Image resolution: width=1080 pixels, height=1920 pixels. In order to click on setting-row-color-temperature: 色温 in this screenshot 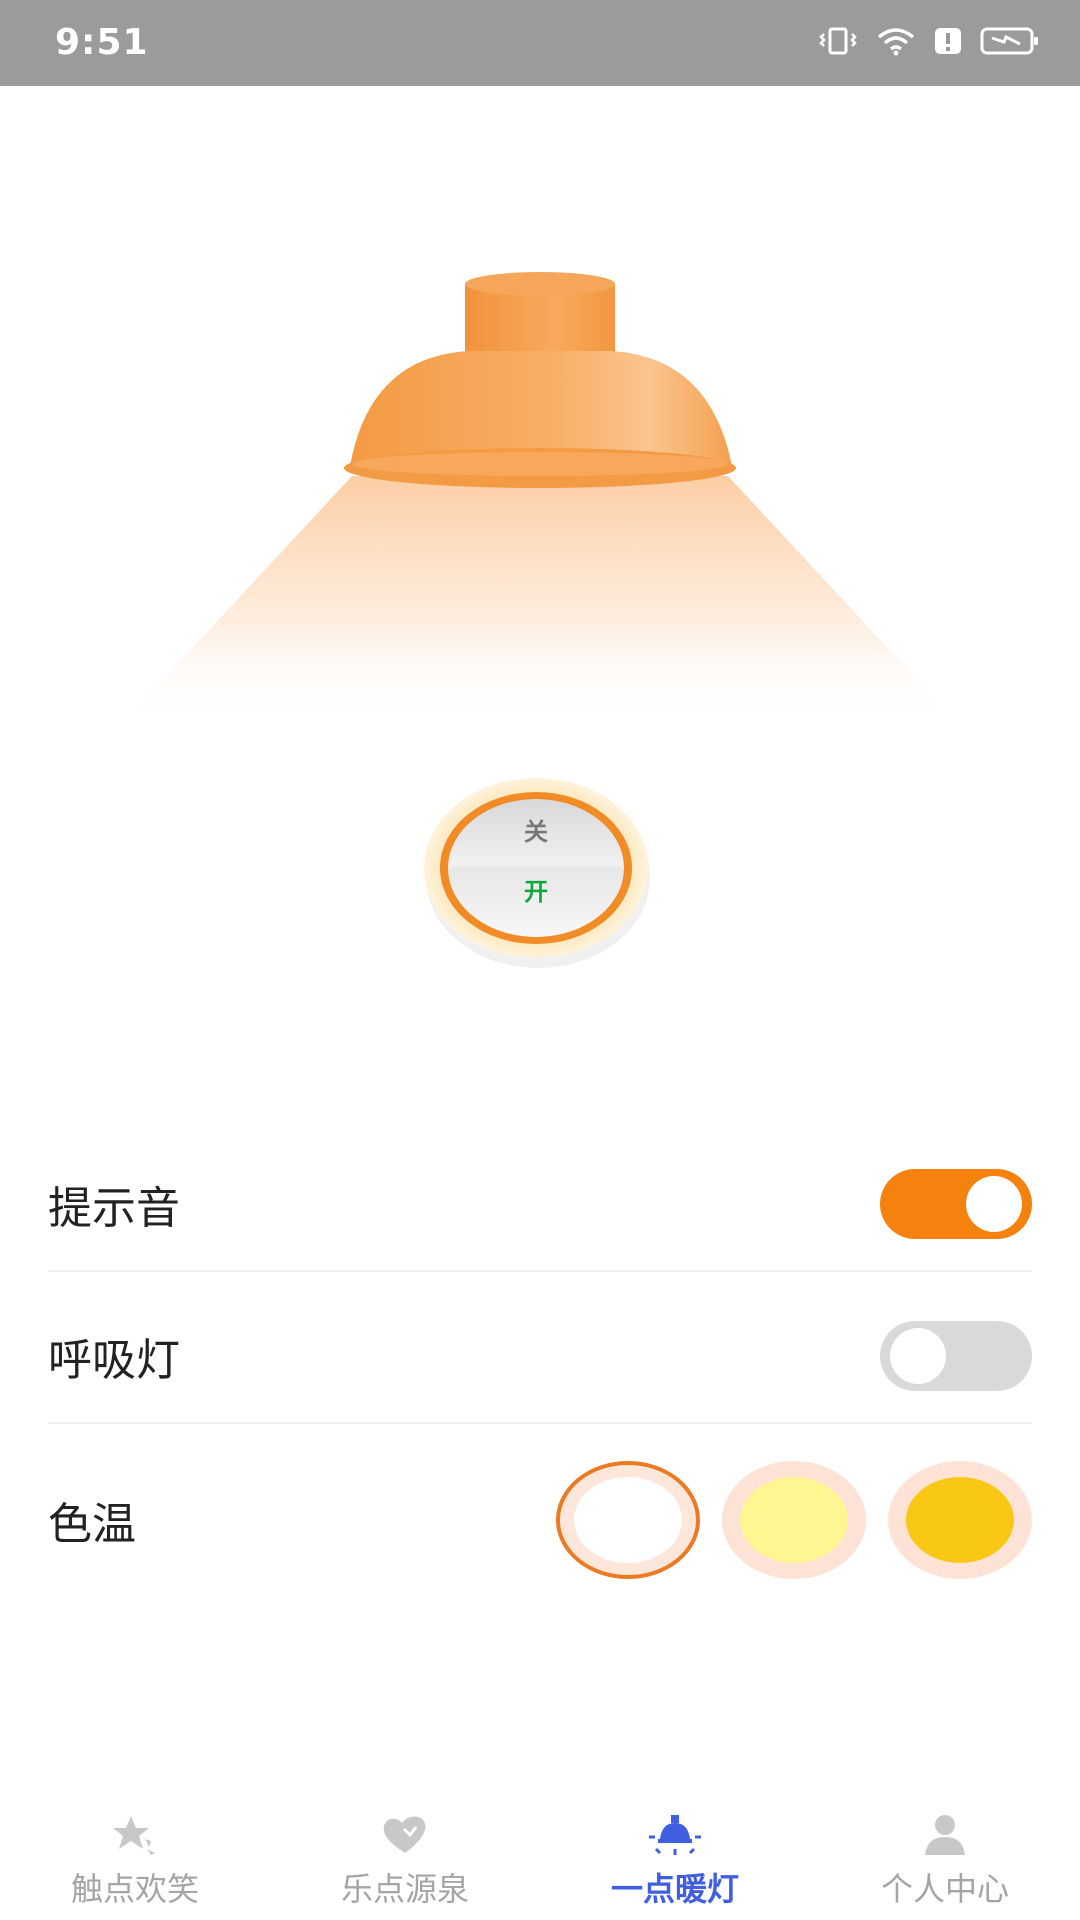, I will do `click(540, 1520)`.